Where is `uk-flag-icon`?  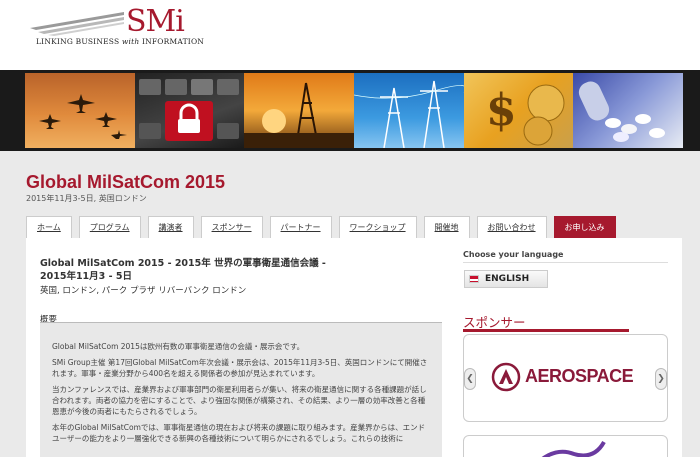 uk-flag-icon is located at coordinates (474, 279).